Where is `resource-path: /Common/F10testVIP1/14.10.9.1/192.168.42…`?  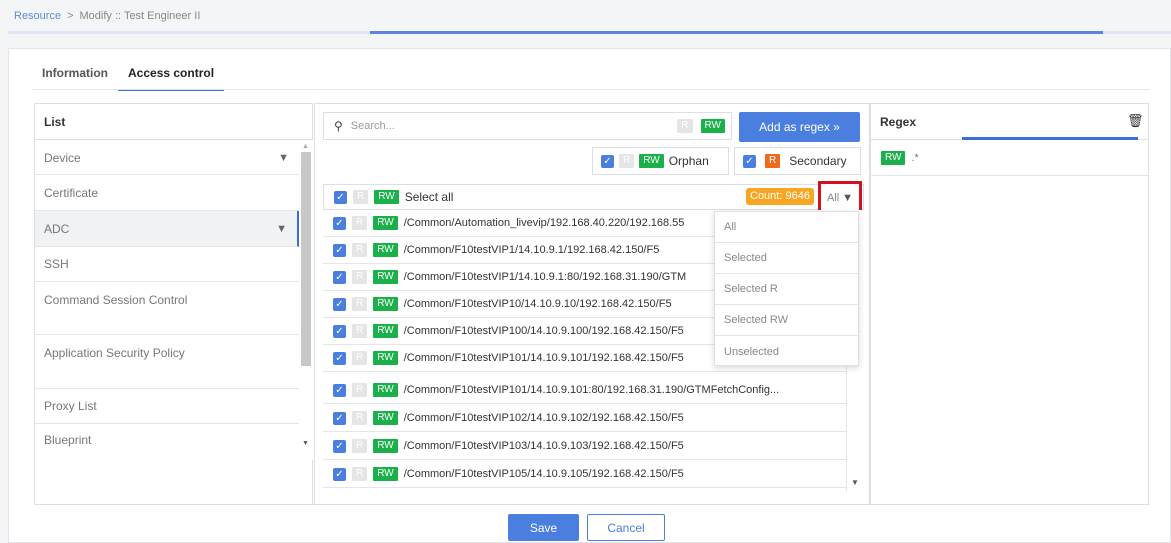
resource-path: /Common/F10testVIP1/14.10.9.1/192.168.42… is located at coordinates (531, 250).